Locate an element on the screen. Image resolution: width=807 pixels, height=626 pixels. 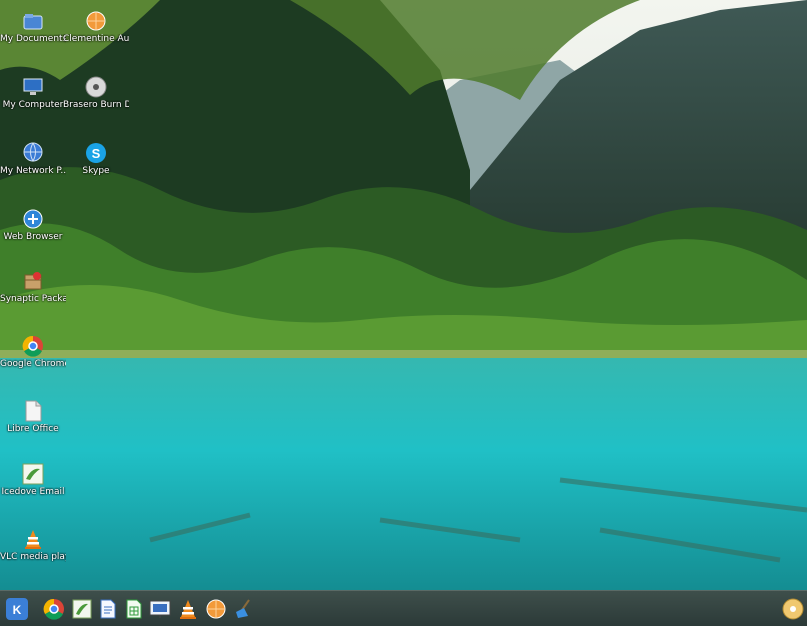
tray-disc-button is located at coordinates (793, 609).